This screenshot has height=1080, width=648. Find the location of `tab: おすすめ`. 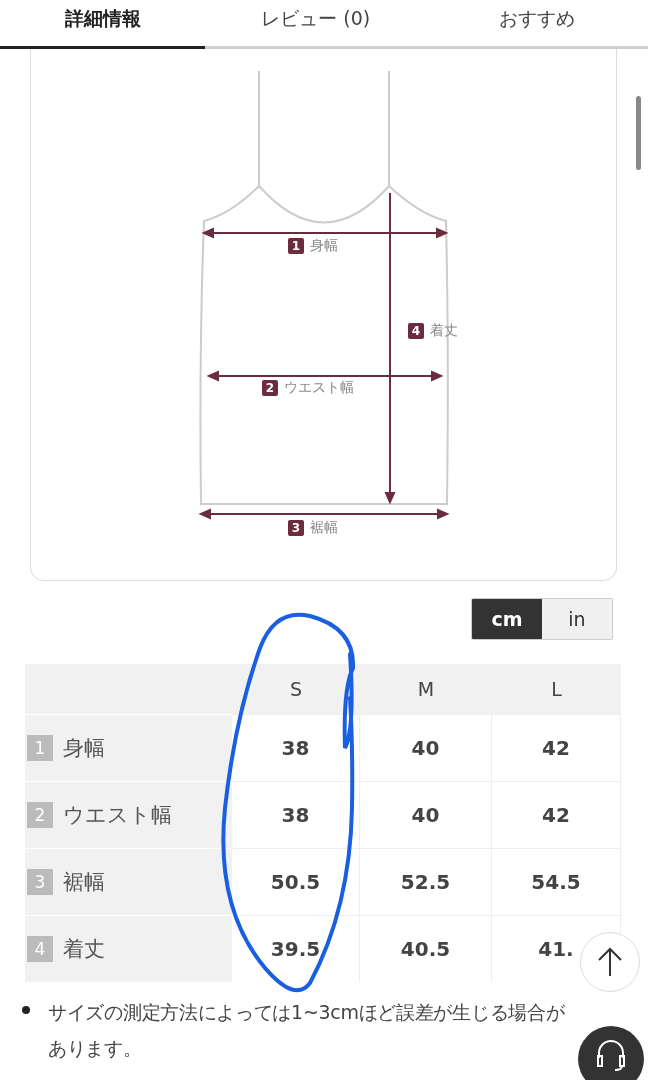

tab: おすすめ is located at coordinates (537, 24).